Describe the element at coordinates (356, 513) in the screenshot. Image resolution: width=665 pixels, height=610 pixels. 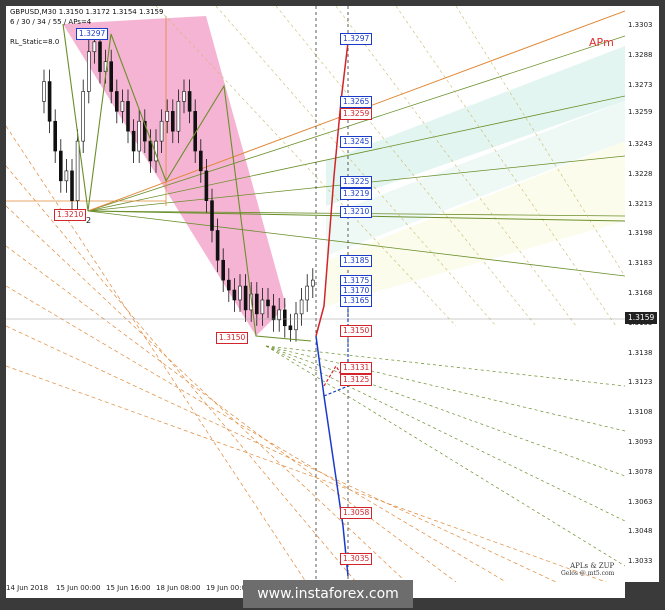
I see `price-label: 1.3058` at that location.